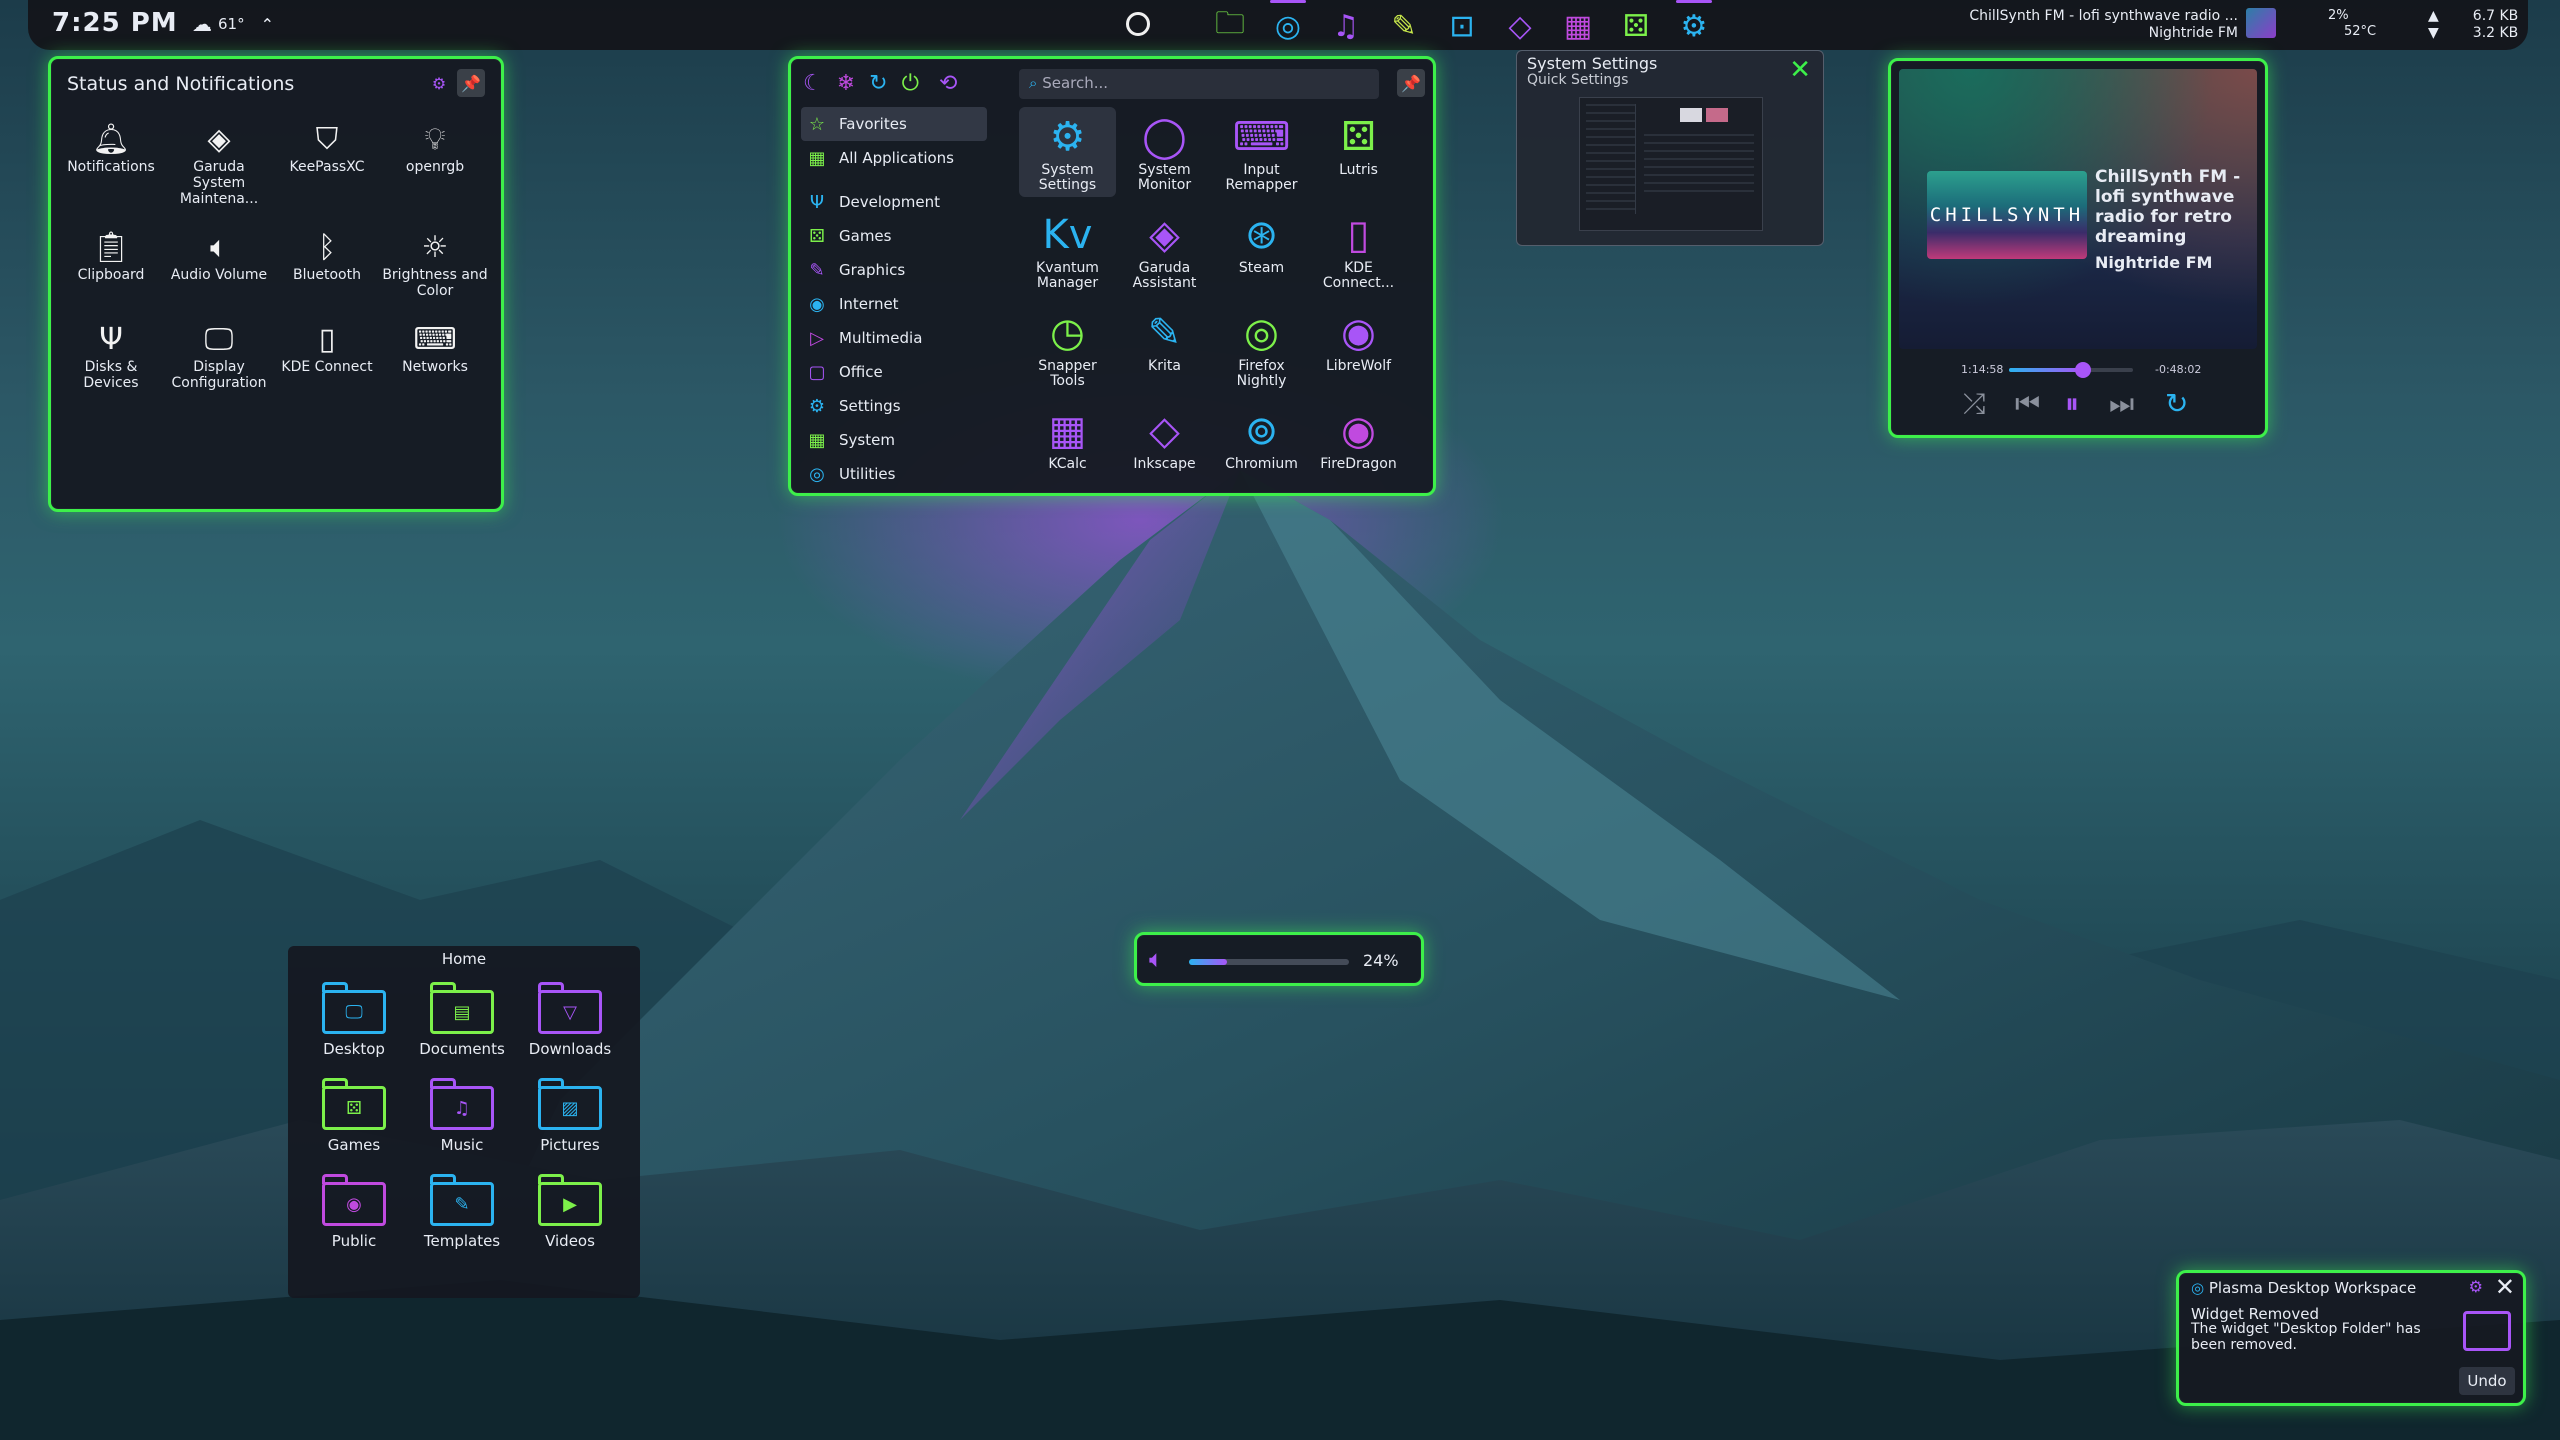  Describe the element at coordinates (570, 1200) in the screenshot. I see `videos-folder-icon: ▶` at that location.